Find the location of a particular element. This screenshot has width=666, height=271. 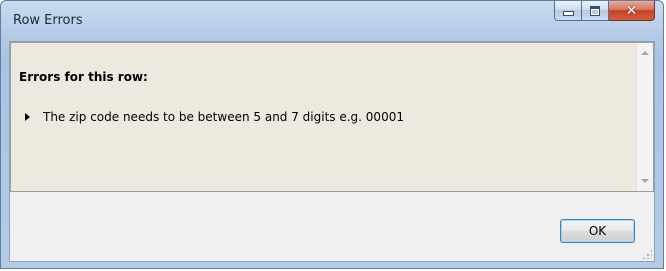

close-icon: ✕ is located at coordinates (631, 10).